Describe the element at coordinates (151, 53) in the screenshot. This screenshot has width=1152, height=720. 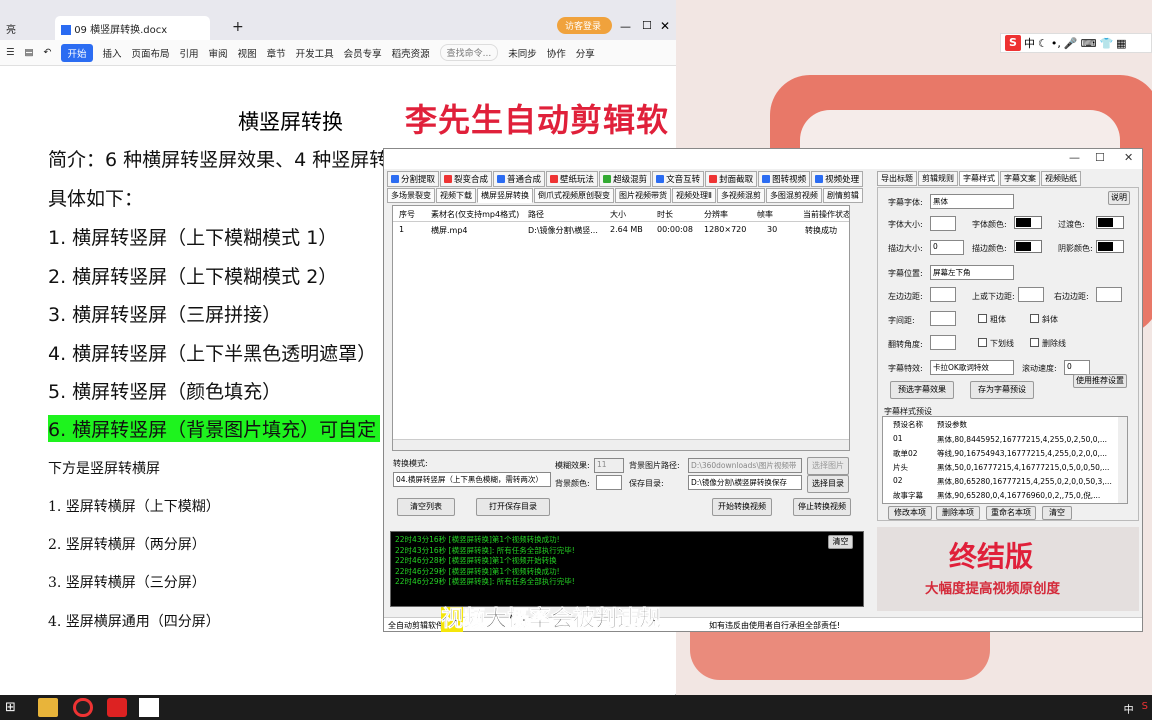
I see `menu-layout: 页面布局` at that location.